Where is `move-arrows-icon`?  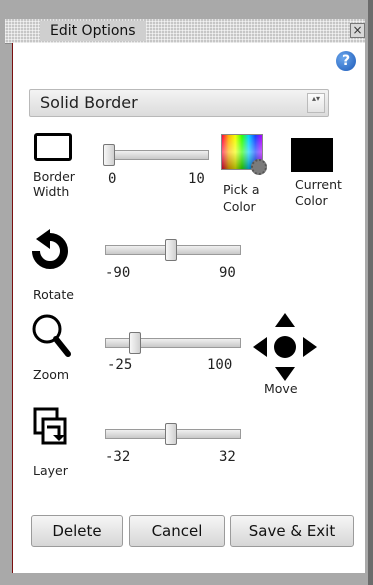 move-arrows-icon is located at coordinates (285, 347).